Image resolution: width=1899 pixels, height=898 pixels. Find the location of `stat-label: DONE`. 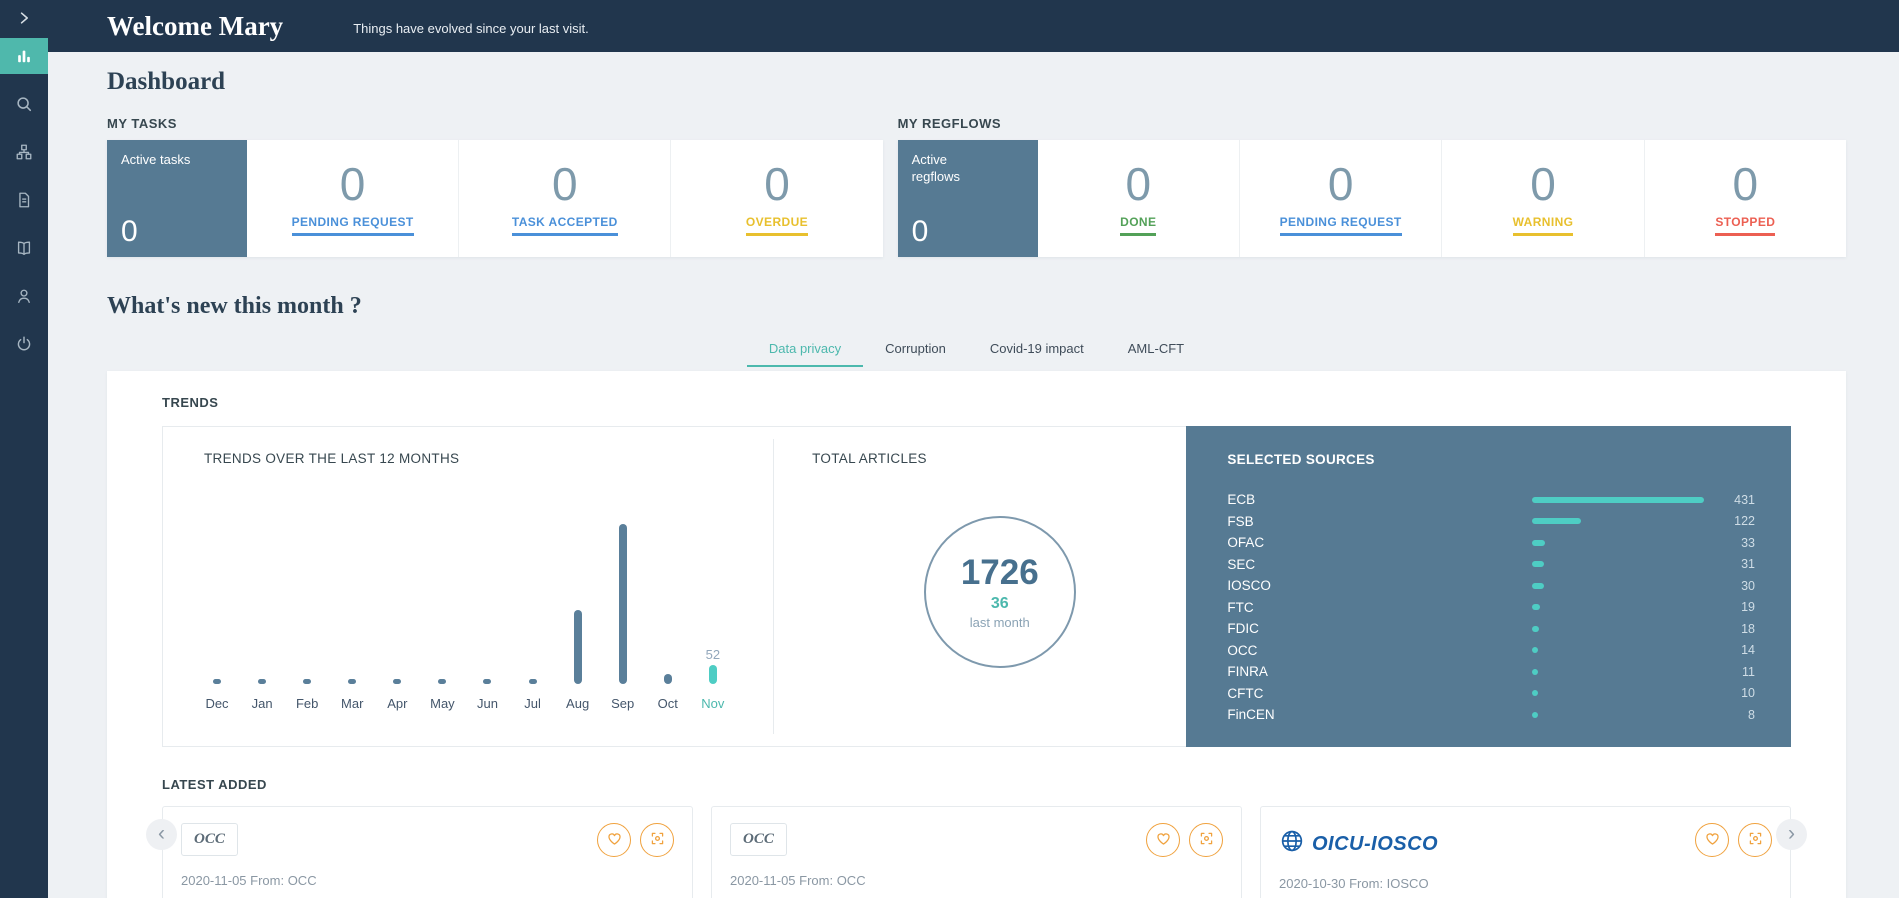

stat-label: DONE is located at coordinates (1138, 225).